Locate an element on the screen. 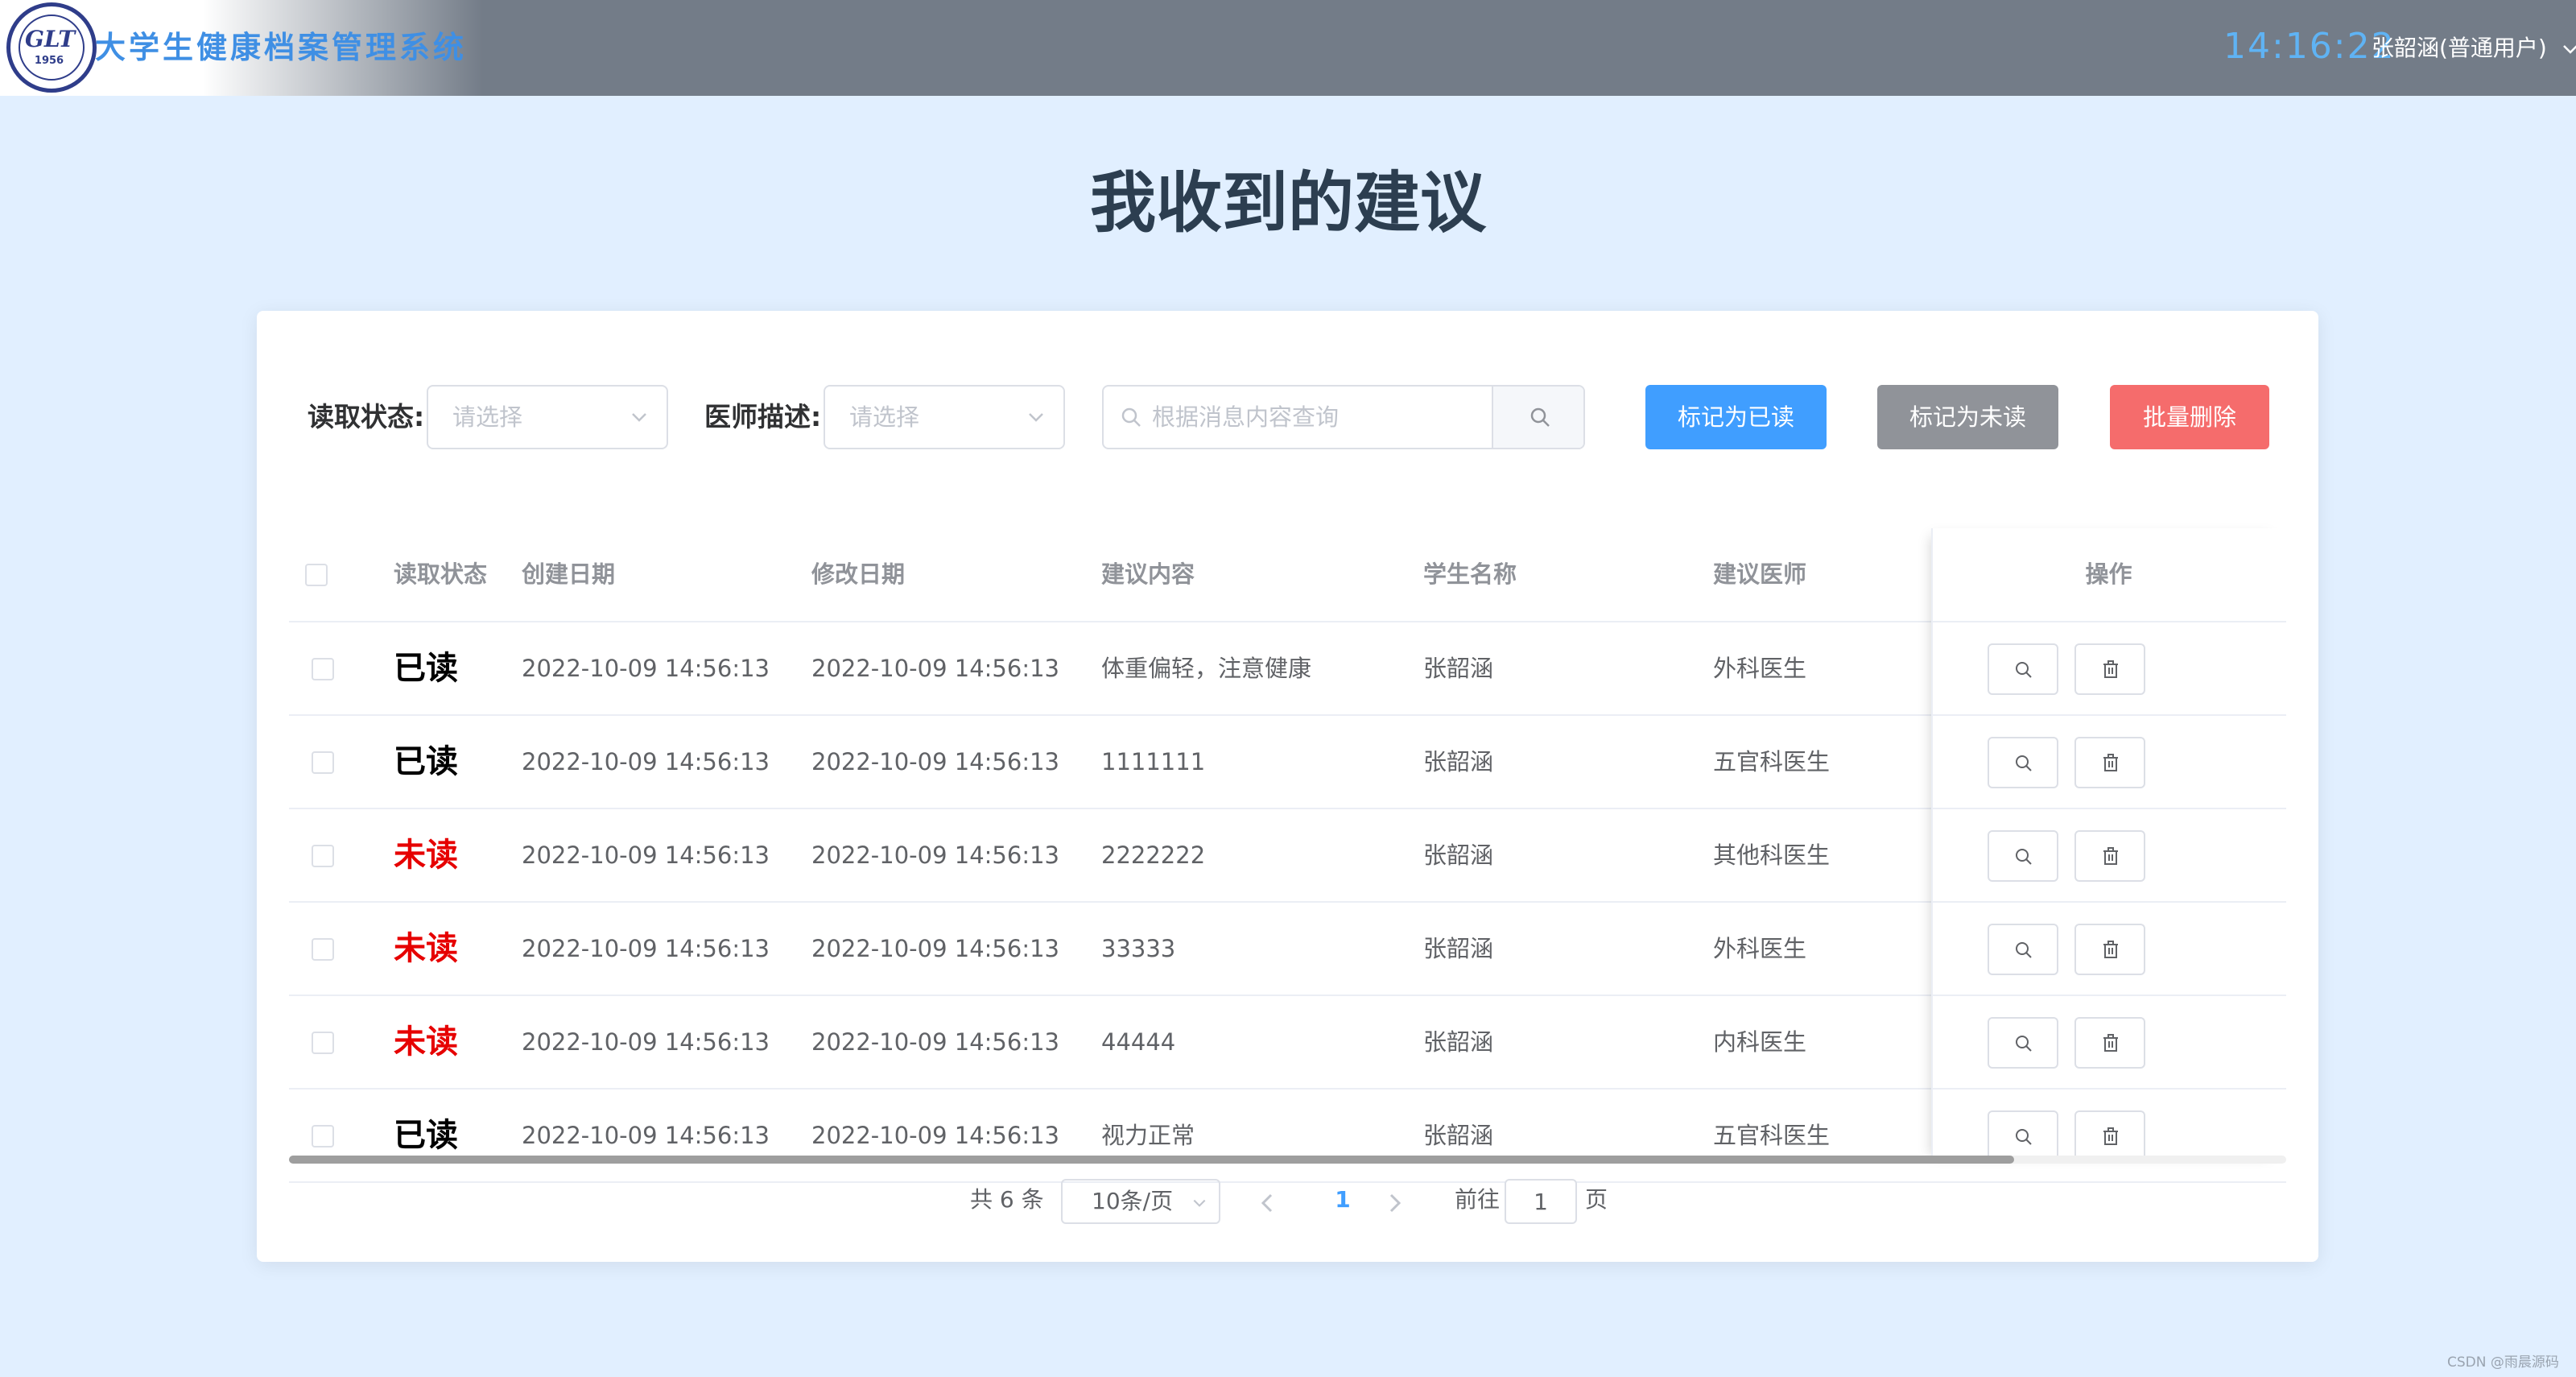  page-size-select: 10条/页 is located at coordinates (1140, 1201).